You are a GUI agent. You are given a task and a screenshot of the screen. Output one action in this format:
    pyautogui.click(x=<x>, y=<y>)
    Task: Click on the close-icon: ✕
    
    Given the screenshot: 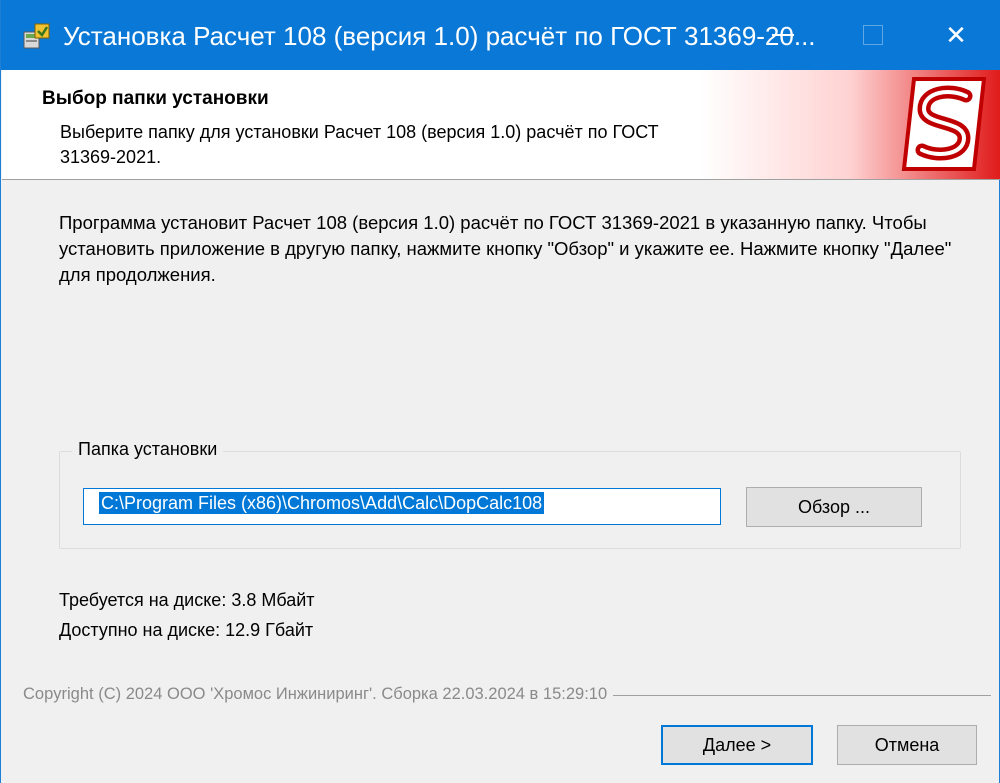 What is the action you would take?
    pyautogui.click(x=956, y=34)
    